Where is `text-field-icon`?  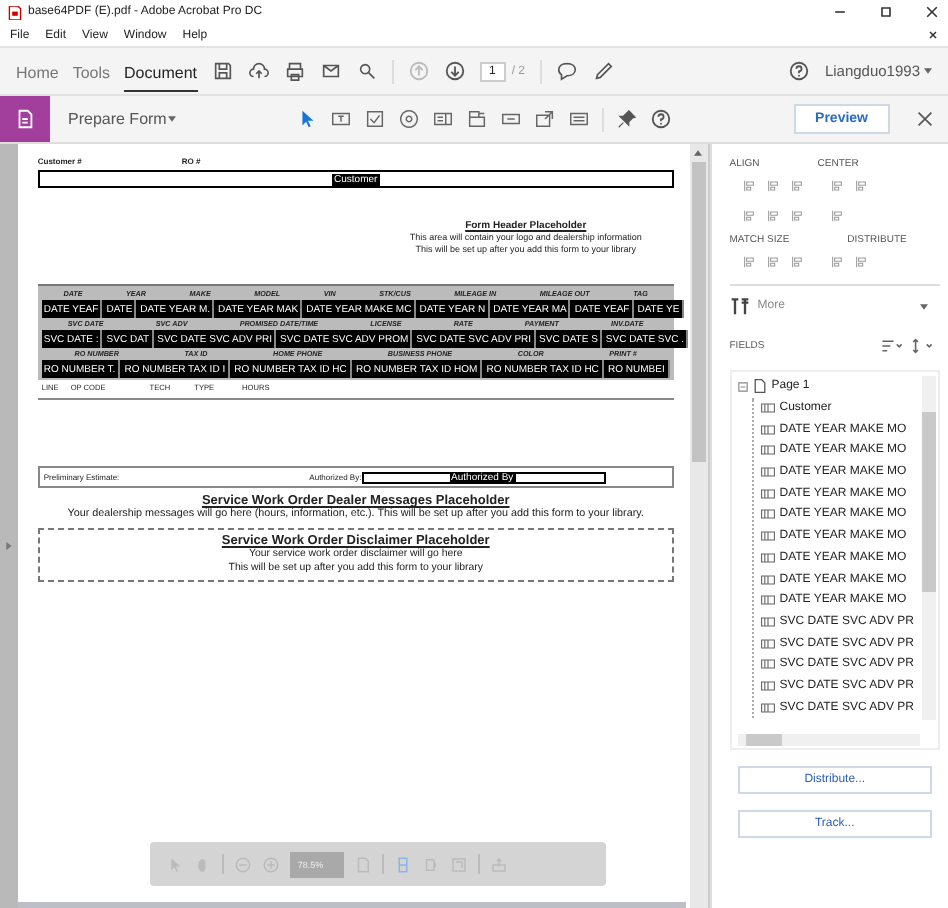 text-field-icon is located at coordinates (341, 119).